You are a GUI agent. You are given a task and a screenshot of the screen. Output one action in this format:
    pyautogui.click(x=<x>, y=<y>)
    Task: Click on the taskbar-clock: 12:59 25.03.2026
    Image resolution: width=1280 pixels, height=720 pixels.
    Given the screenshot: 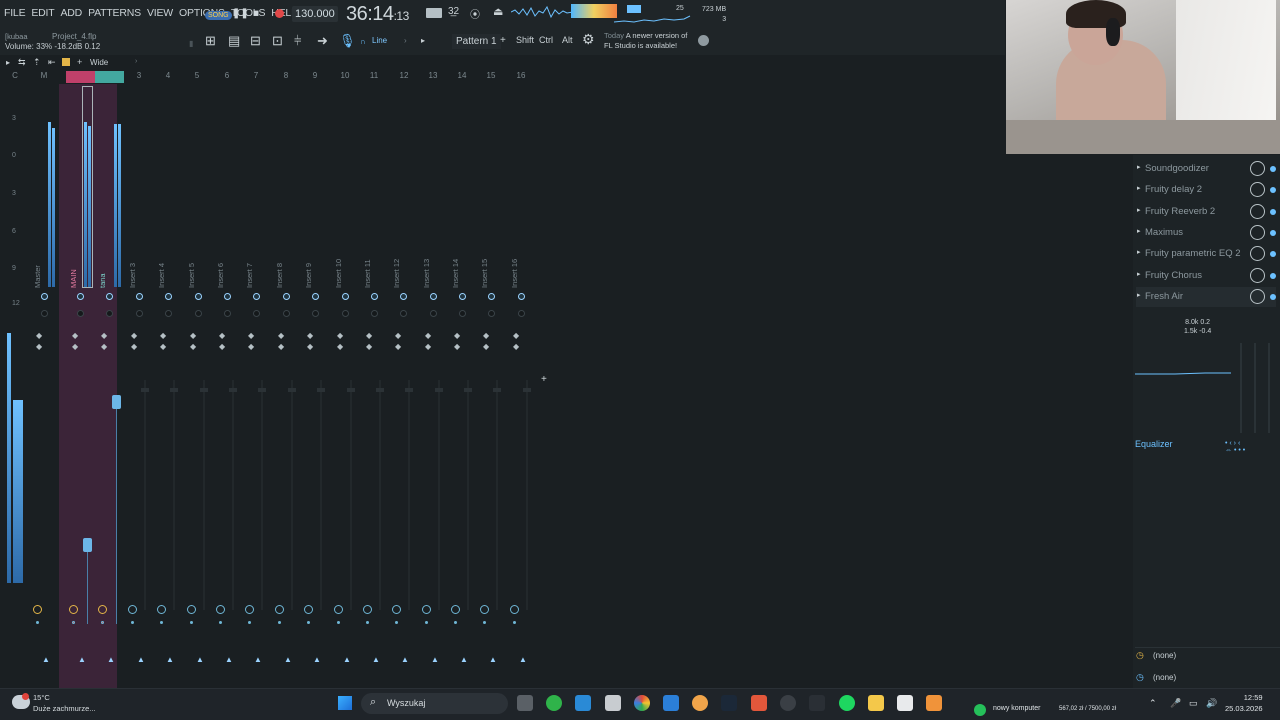 What is the action you would take?
    pyautogui.click(x=1244, y=703)
    